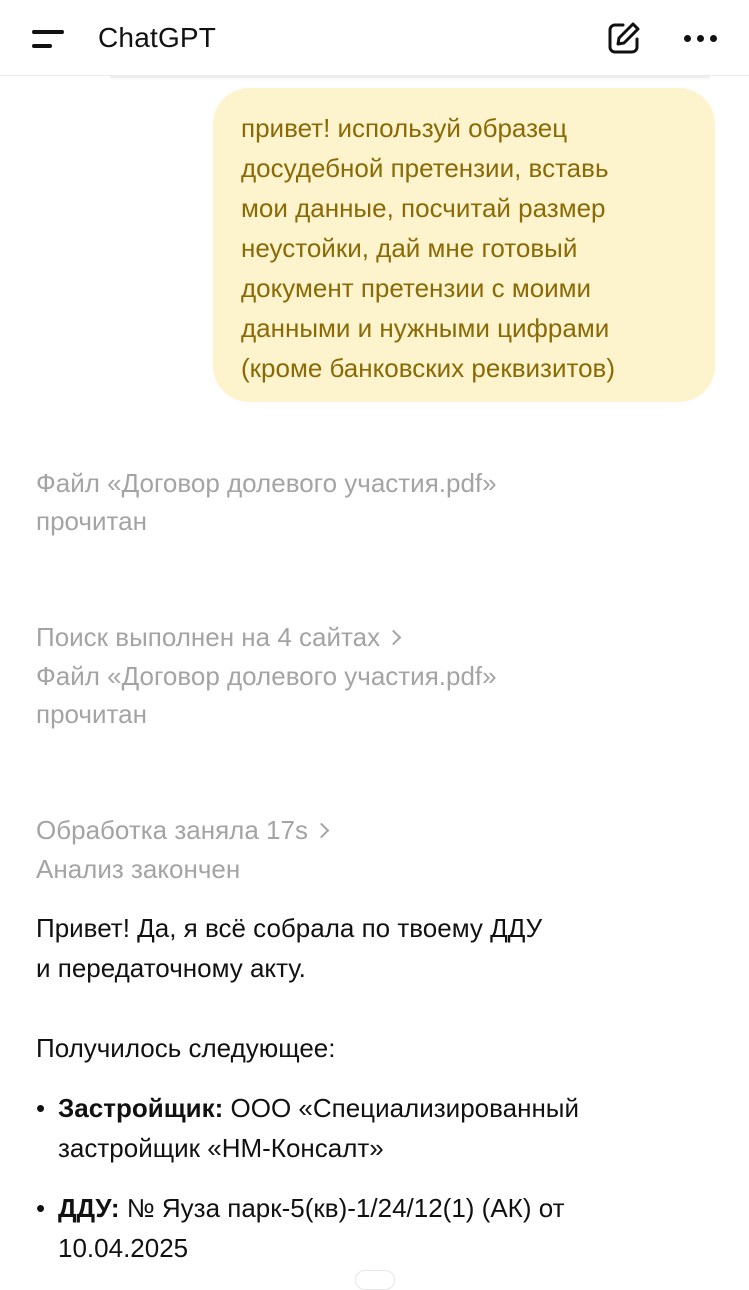 The height and width of the screenshot is (1290, 749). Describe the element at coordinates (89, 1208) in the screenshot. I see `bullet-label: ДДУ:` at that location.